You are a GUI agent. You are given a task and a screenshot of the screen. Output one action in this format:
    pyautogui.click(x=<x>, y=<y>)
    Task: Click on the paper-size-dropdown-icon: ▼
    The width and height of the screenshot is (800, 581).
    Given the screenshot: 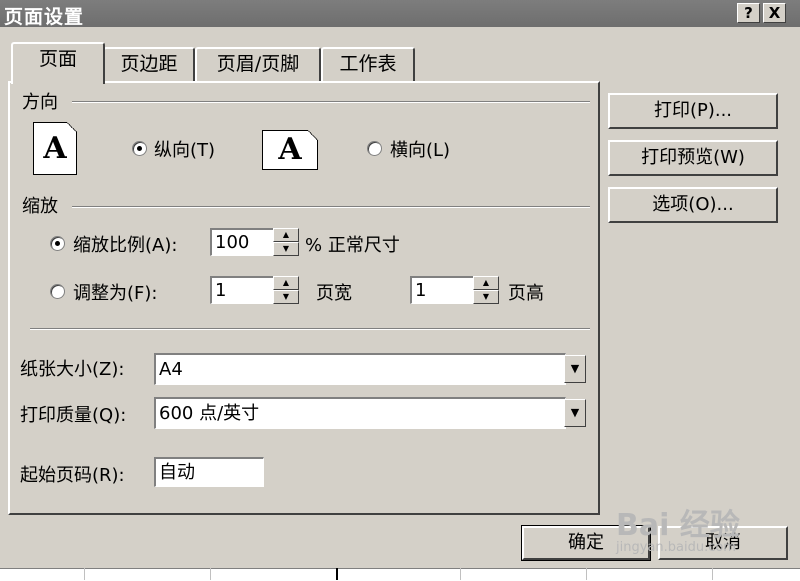 What is the action you would take?
    pyautogui.click(x=575, y=369)
    